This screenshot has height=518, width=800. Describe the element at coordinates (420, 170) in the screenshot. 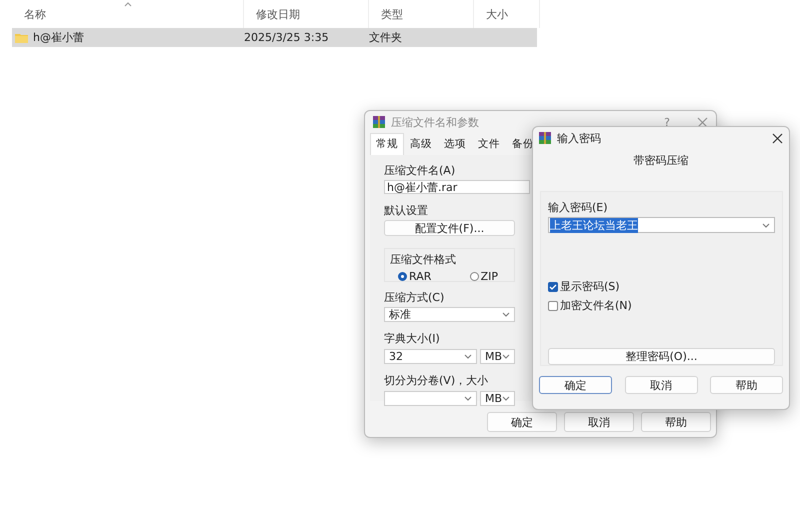

I see `field-label: 压缩文件名(A)` at that location.